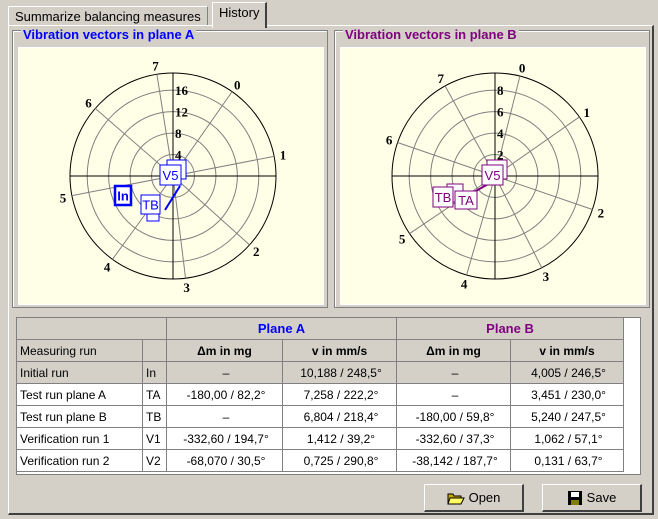  I want to click on table-row: Test run plane B, so click(80, 417).